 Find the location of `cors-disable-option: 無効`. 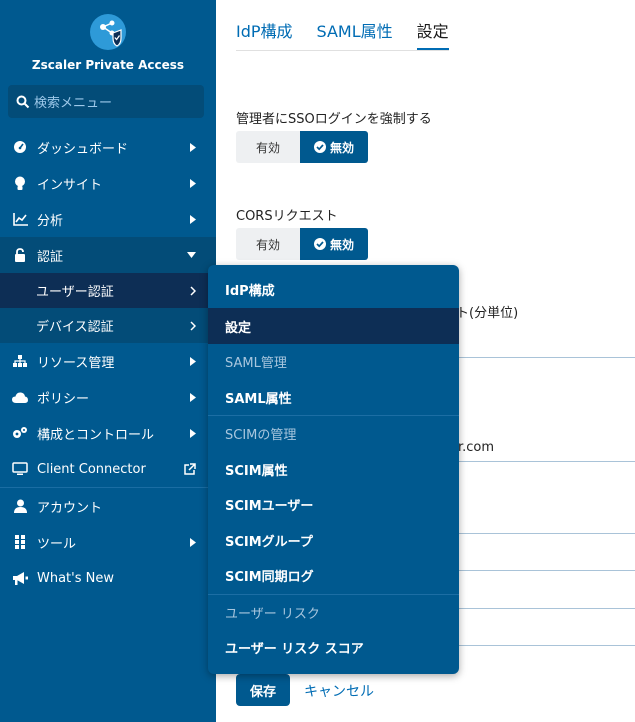

cors-disable-option: 無効 is located at coordinates (334, 244).